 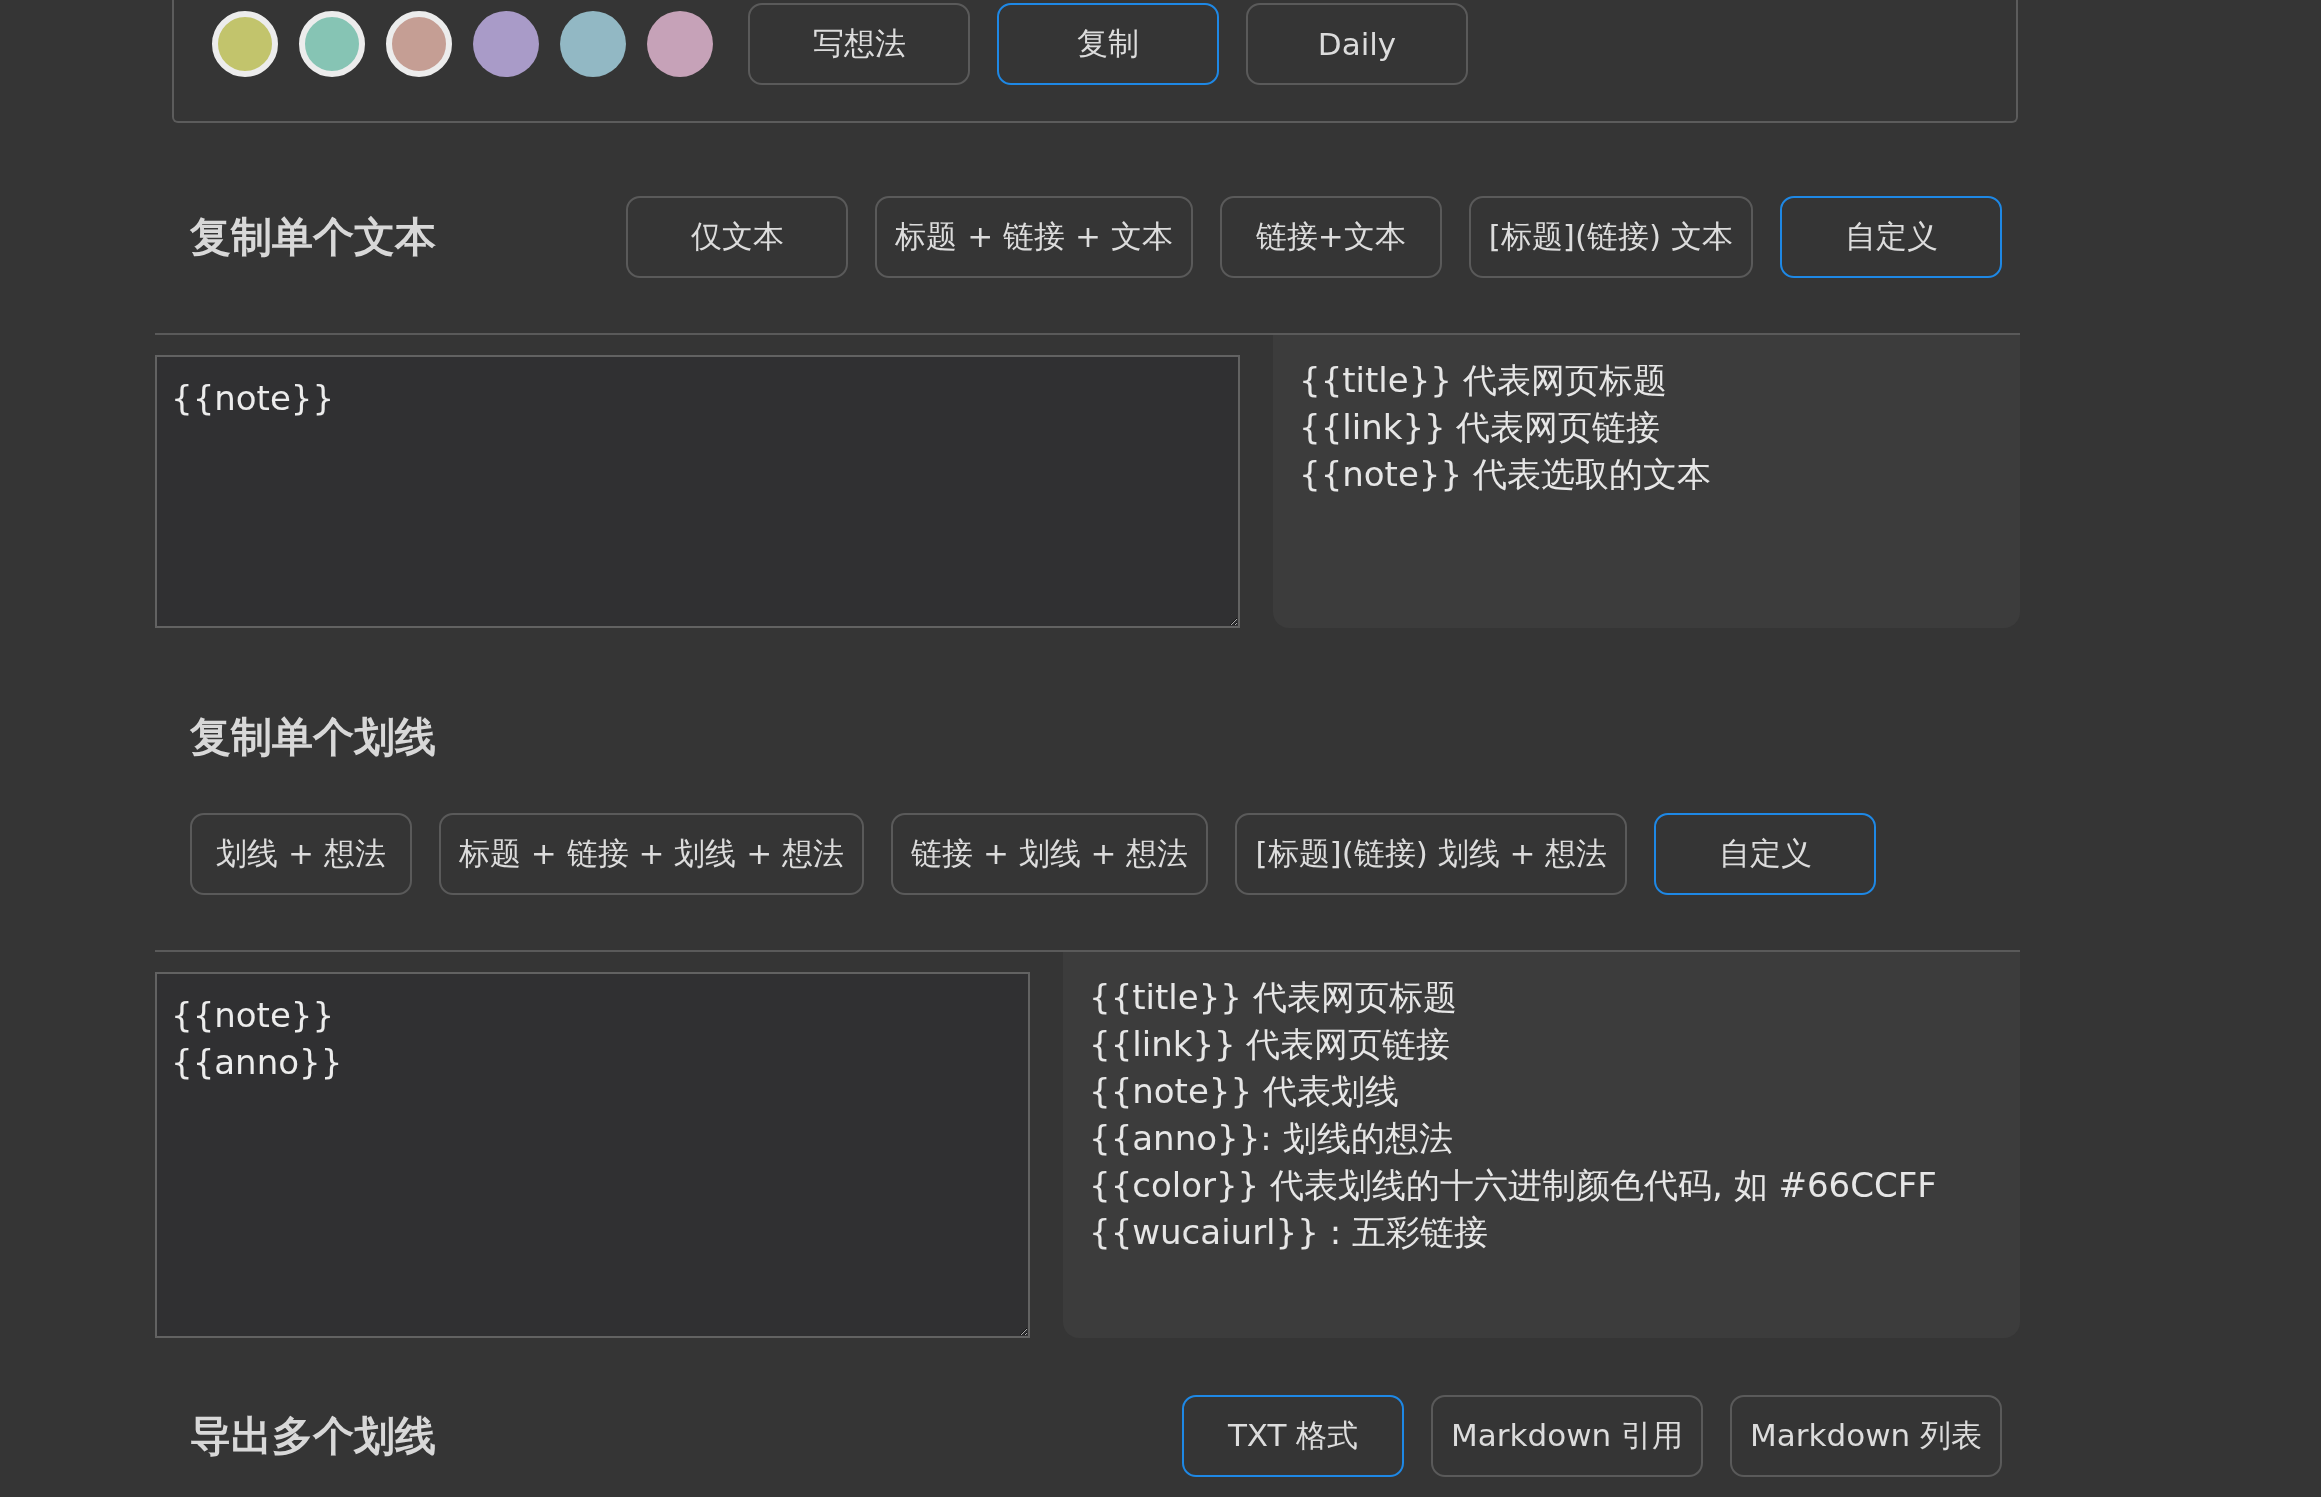 I want to click on preset-button: 链接 + 划线 + 想法, so click(x=1050, y=854).